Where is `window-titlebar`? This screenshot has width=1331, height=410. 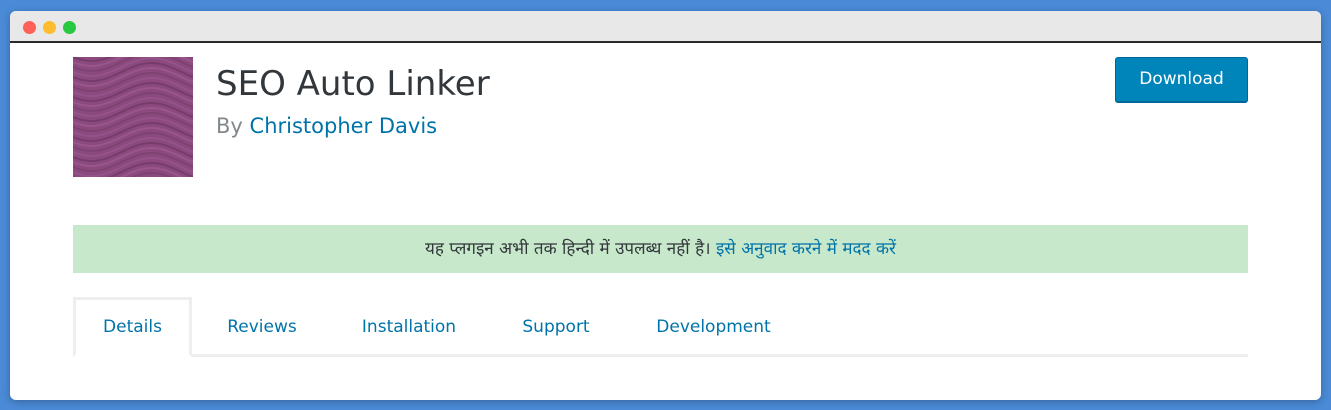 window-titlebar is located at coordinates (665, 27).